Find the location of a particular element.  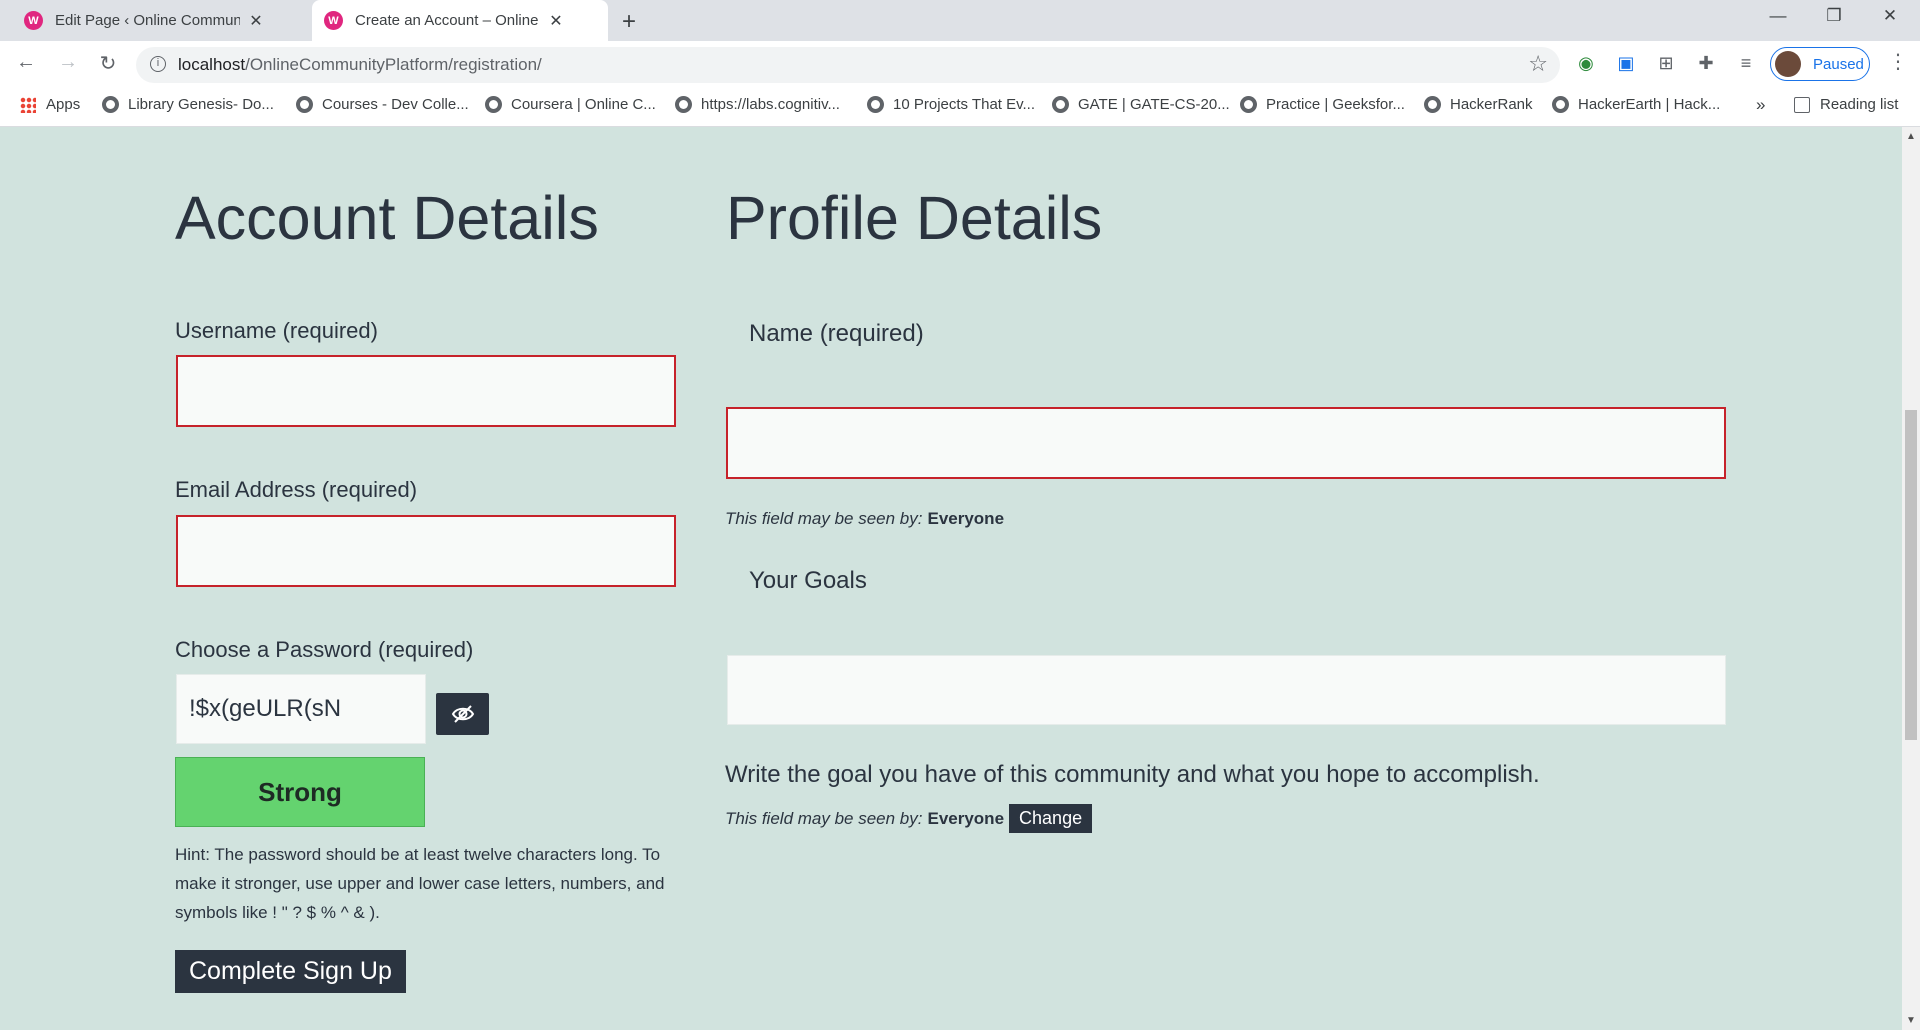

back-icon: ← is located at coordinates (26, 62).